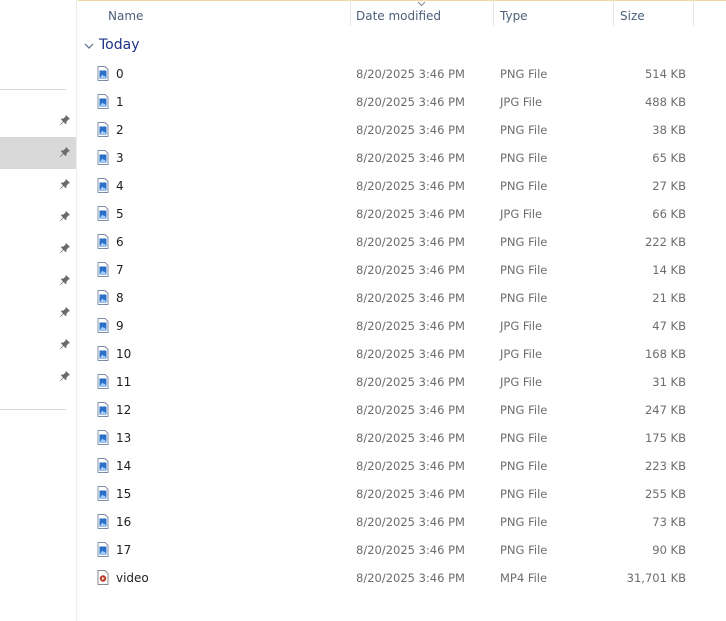 Image resolution: width=726 pixels, height=621 pixels. Describe the element at coordinates (669, 130) in the screenshot. I see `file-size: 38 KB` at that location.